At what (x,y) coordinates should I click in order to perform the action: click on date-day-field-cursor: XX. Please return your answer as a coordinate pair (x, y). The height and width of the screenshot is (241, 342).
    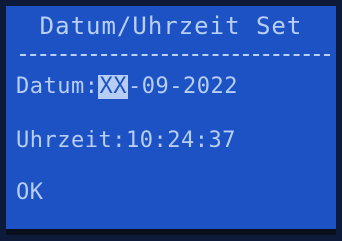
    Looking at the image, I should click on (113, 87).